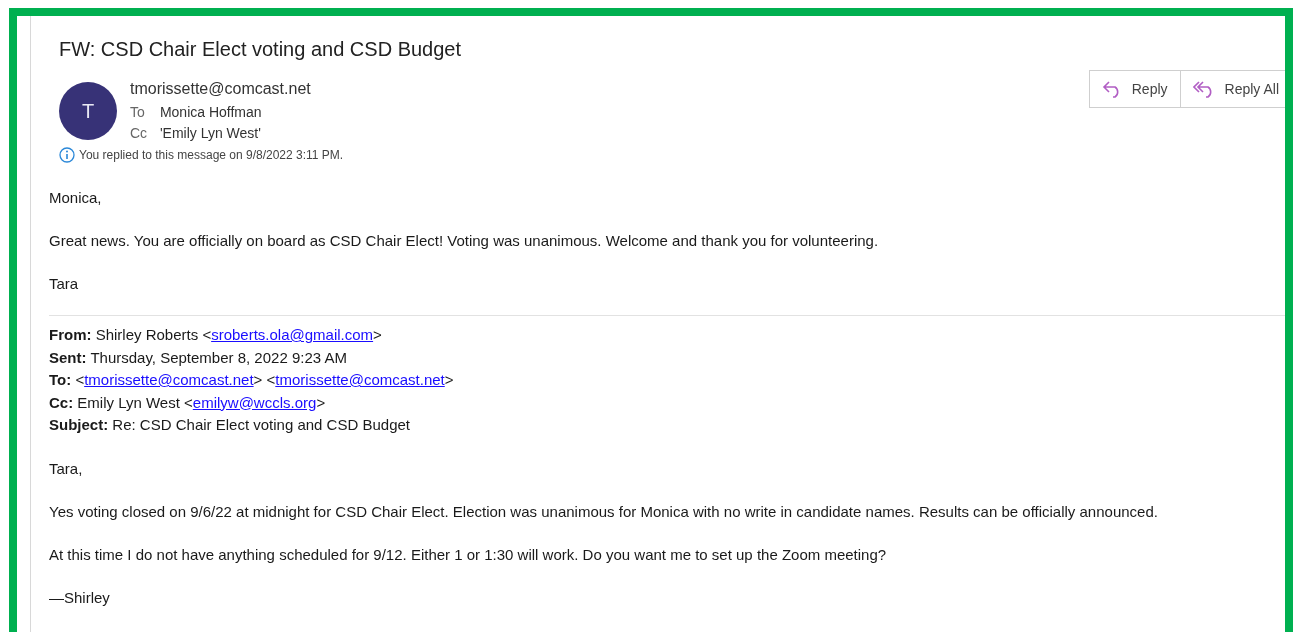 Image resolution: width=1303 pixels, height=640 pixels. Describe the element at coordinates (88, 111) in the screenshot. I see `sender-avatar: T` at that location.